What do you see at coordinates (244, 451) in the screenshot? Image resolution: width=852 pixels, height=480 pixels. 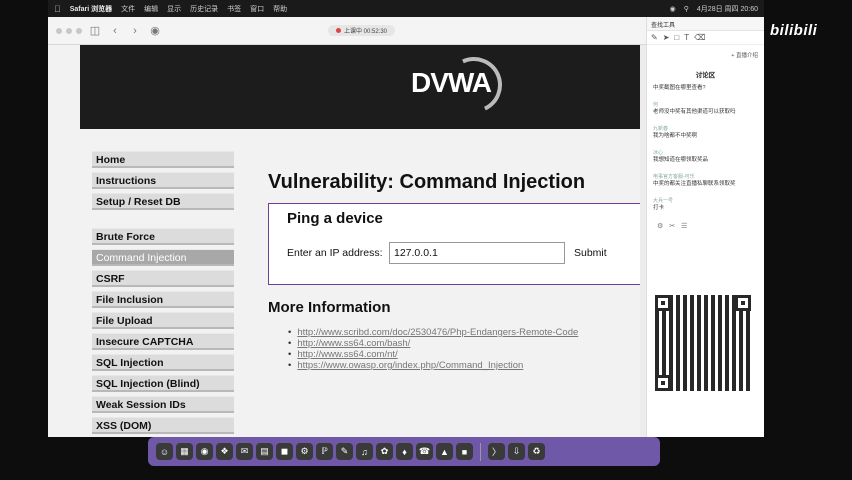 I see `messages-icon: ✉` at bounding box center [244, 451].